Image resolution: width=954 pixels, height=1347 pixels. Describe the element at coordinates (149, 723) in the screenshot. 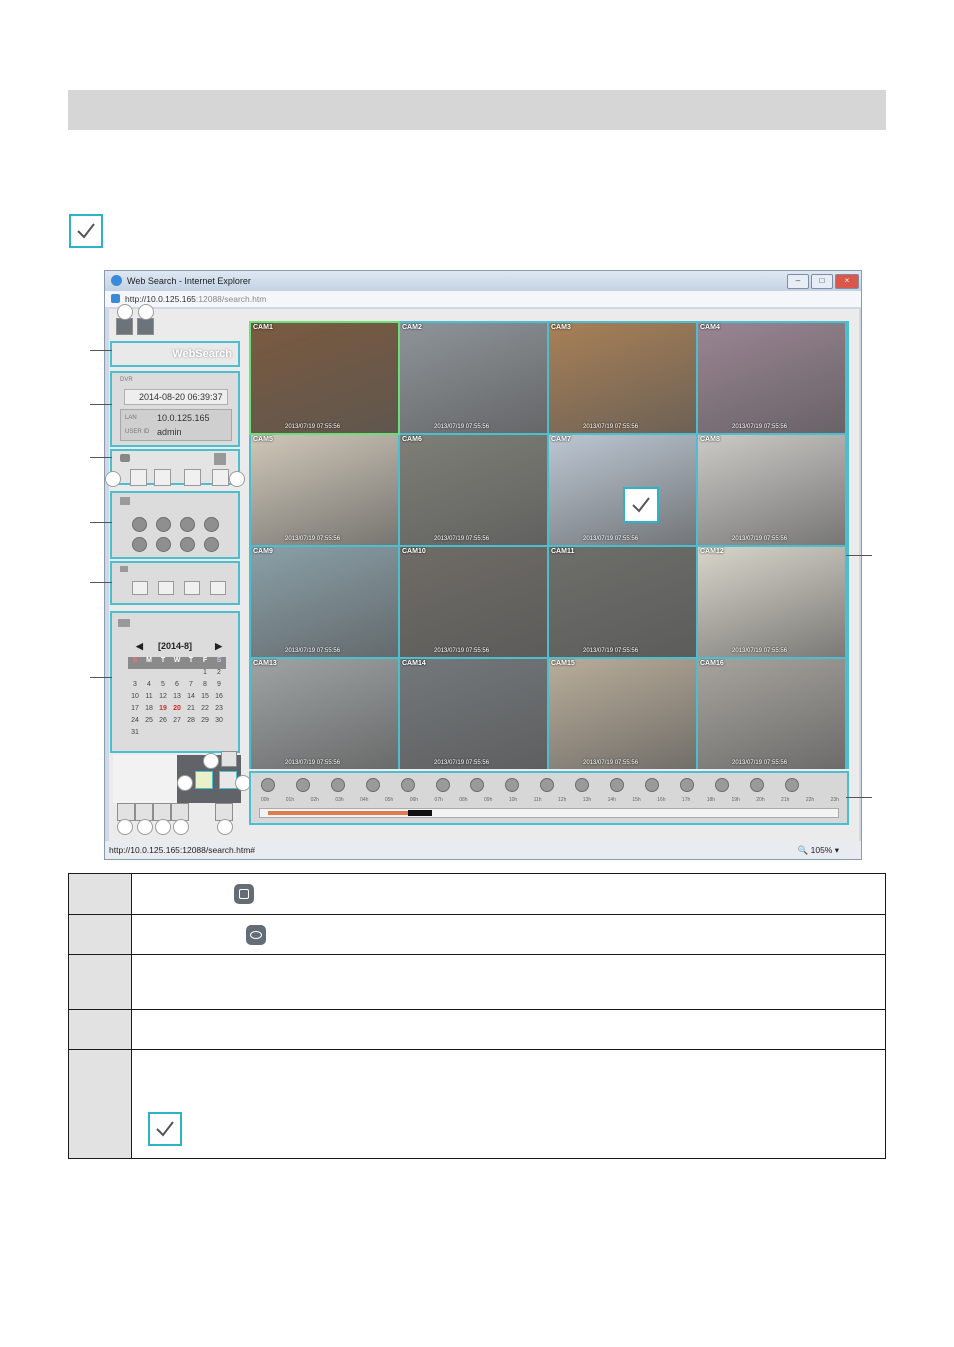

I see `calendar-day: 25` at that location.